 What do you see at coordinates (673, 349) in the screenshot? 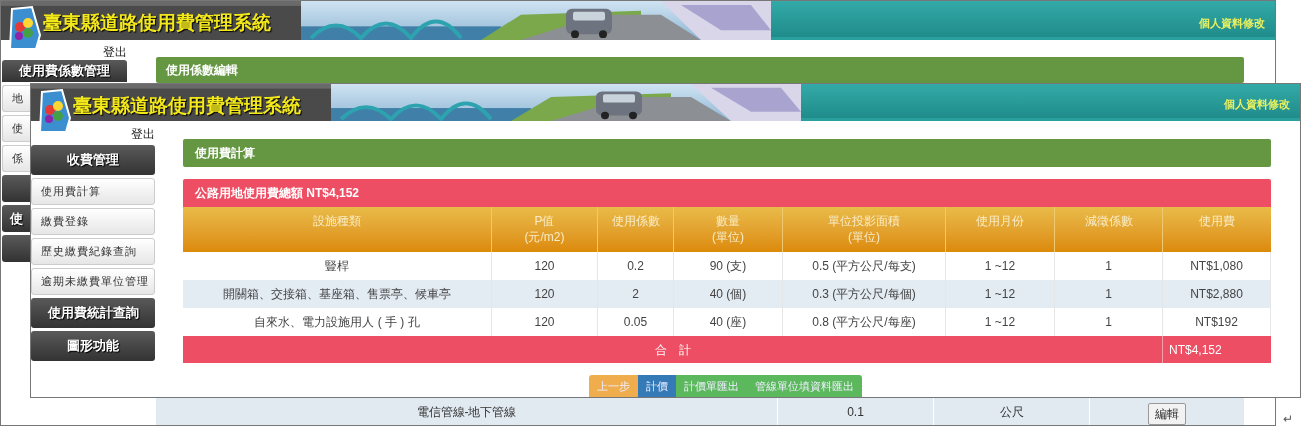
I see `total-label: 合 計` at bounding box center [673, 349].